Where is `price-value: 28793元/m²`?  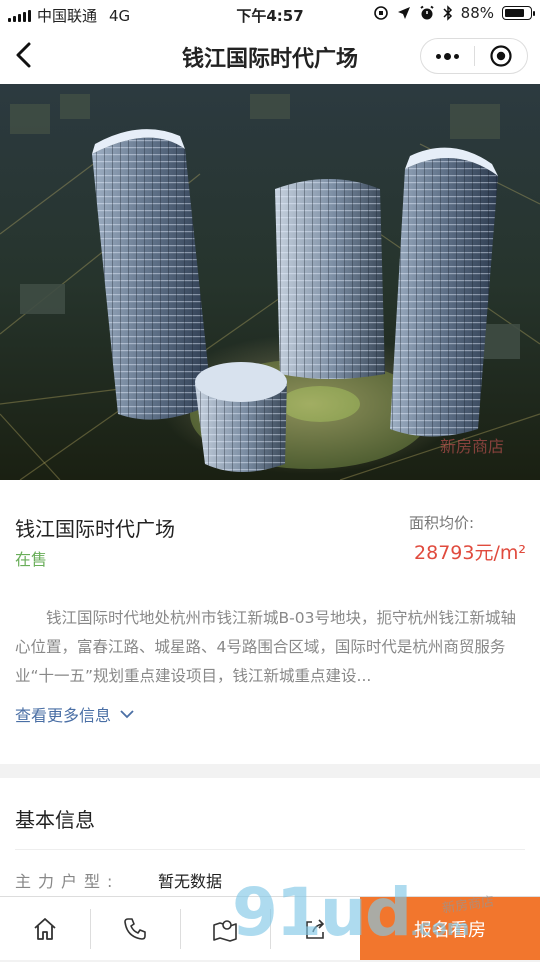 price-value: 28793元/m² is located at coordinates (470, 553).